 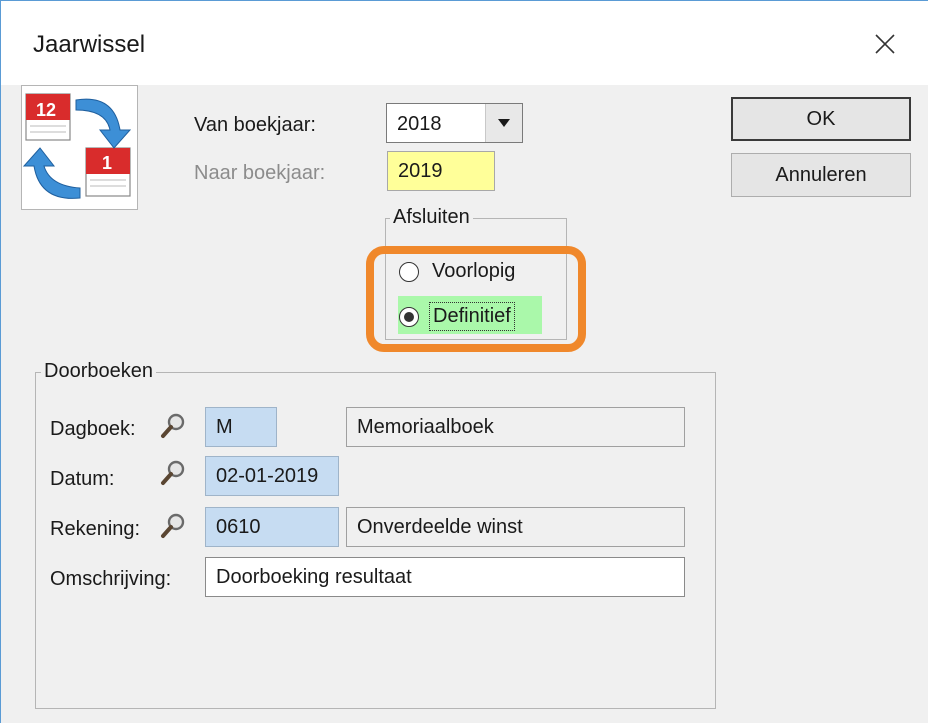 What do you see at coordinates (111, 579) in the screenshot?
I see `omschrijving-label: Omschrijving:` at bounding box center [111, 579].